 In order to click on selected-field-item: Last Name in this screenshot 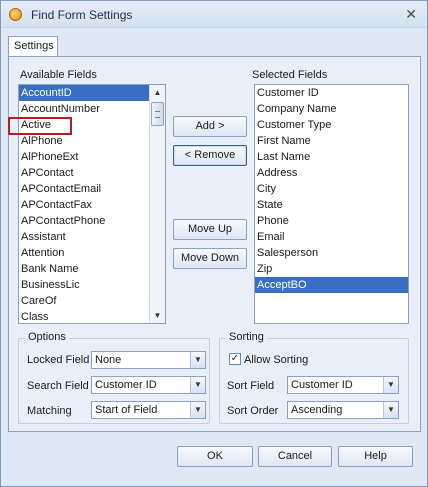, I will do `click(331, 157)`.